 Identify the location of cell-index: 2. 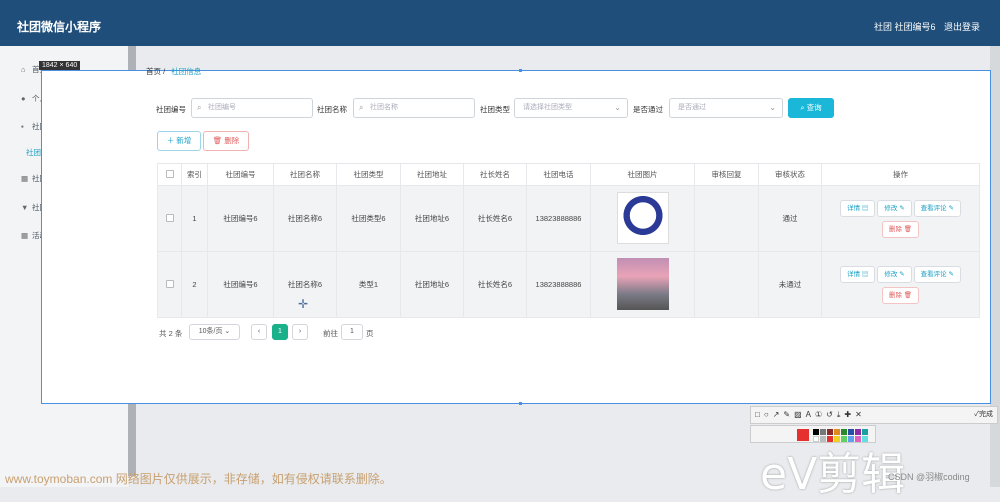
(194, 284).